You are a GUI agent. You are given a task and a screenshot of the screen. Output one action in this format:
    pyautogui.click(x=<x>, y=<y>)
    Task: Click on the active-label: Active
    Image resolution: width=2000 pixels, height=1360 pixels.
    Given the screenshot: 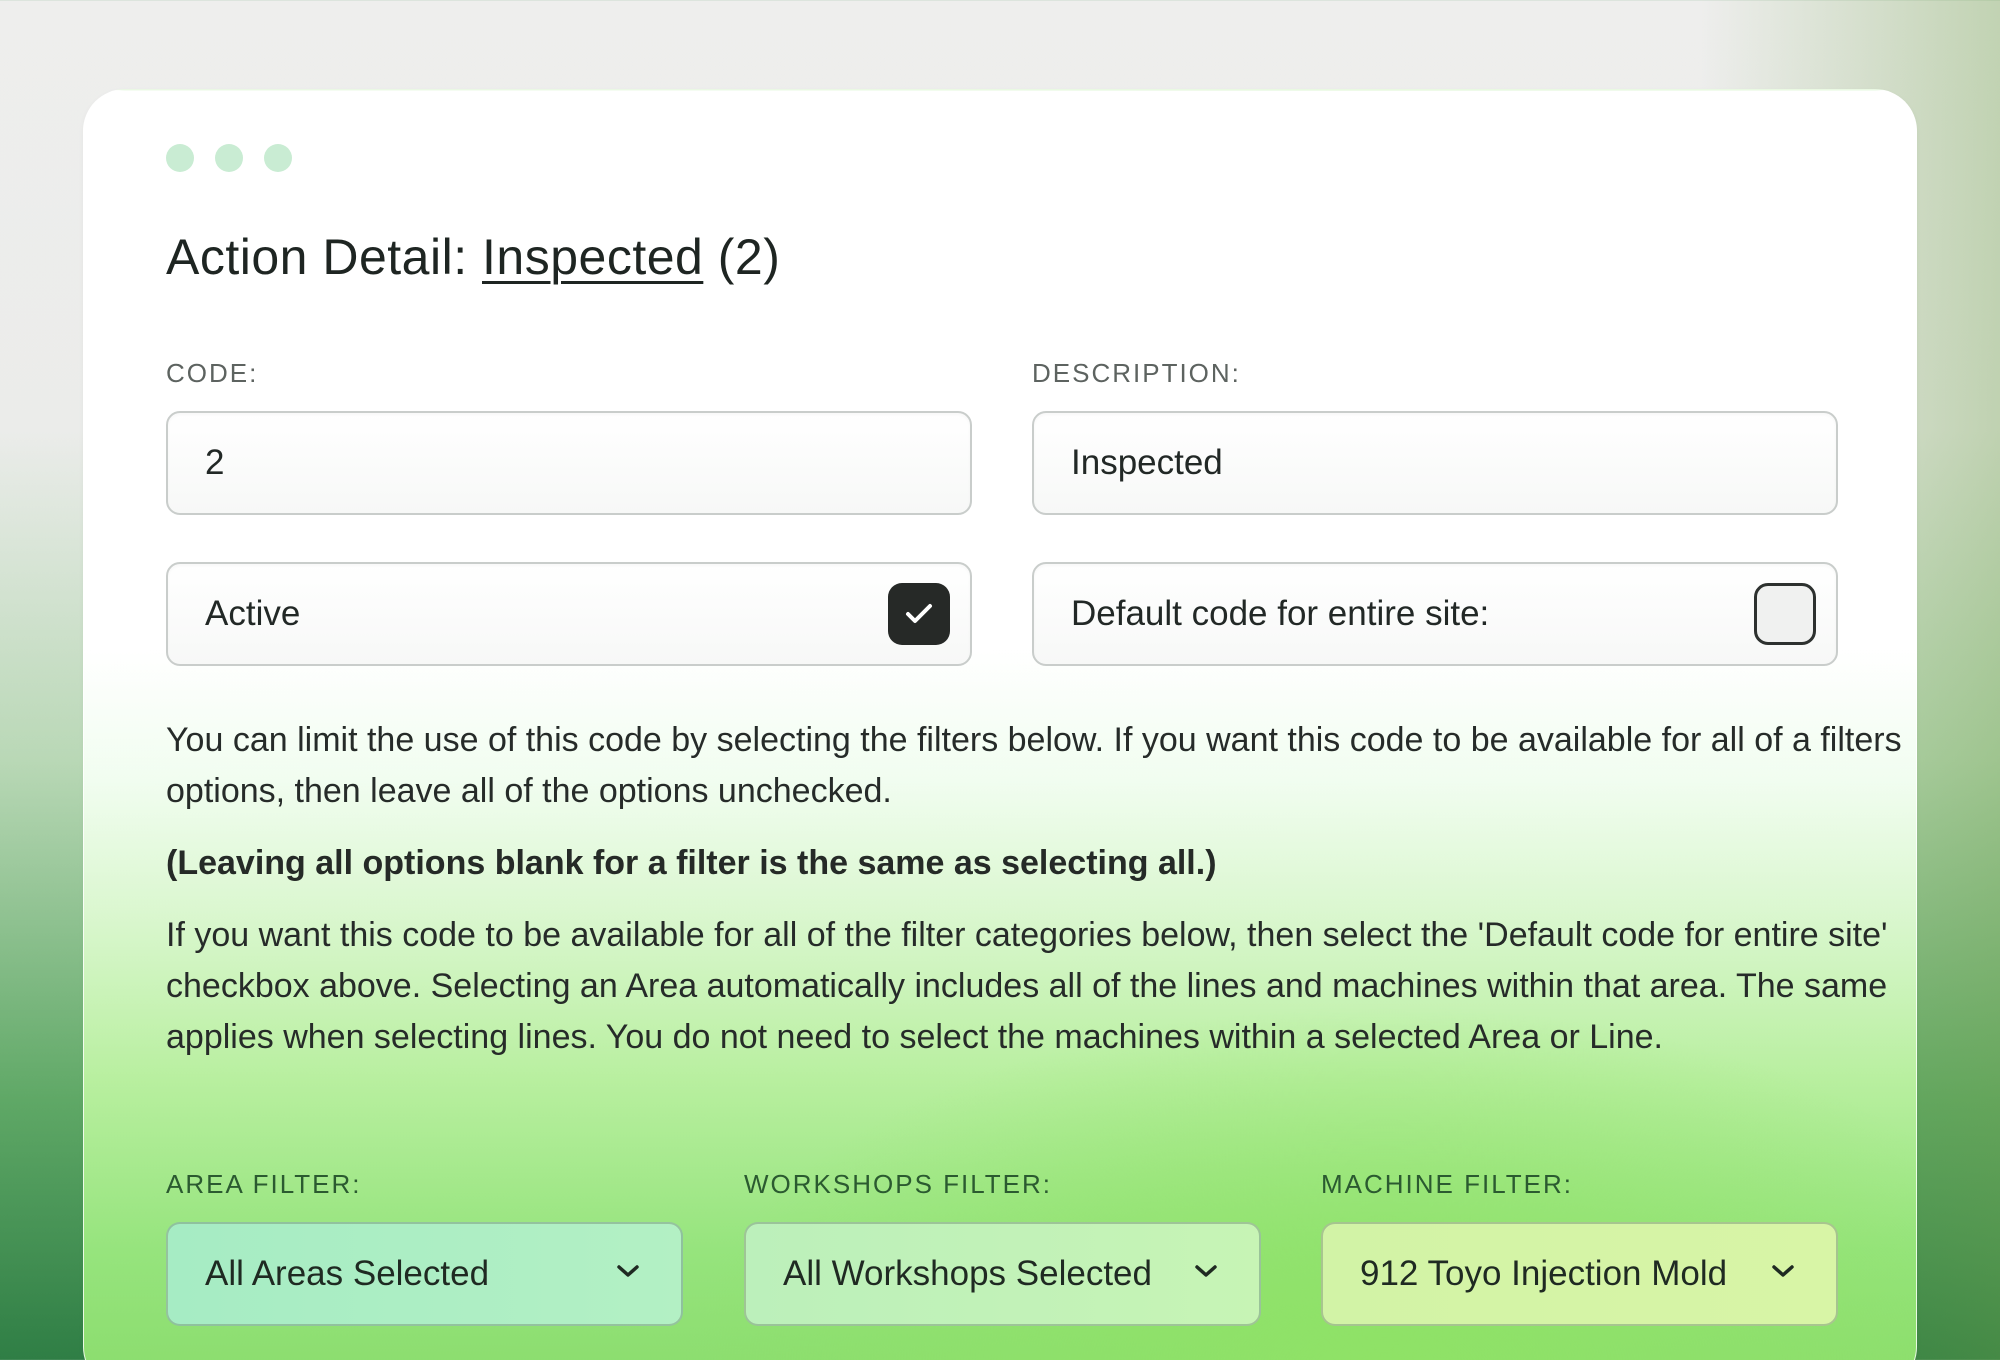 What is the action you would take?
    pyautogui.click(x=253, y=613)
    